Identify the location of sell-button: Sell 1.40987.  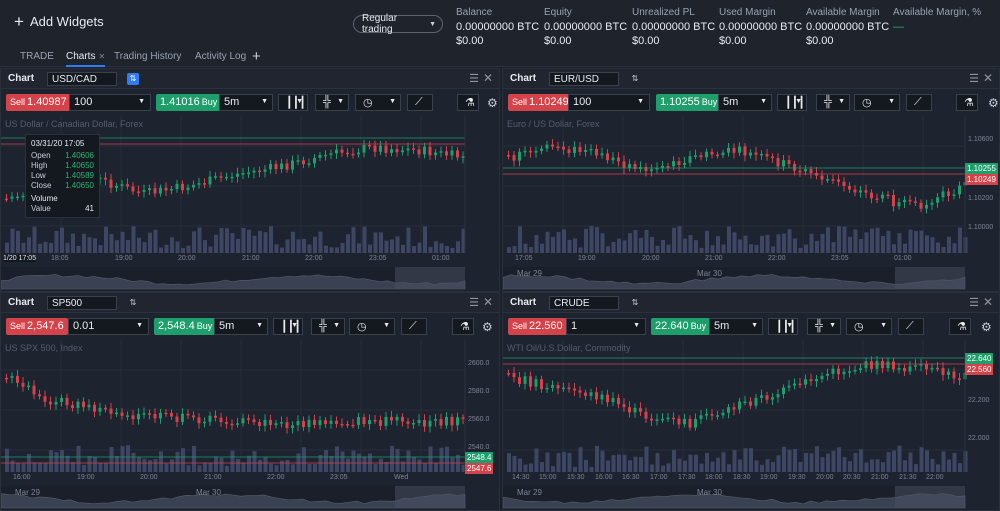
(38, 102).